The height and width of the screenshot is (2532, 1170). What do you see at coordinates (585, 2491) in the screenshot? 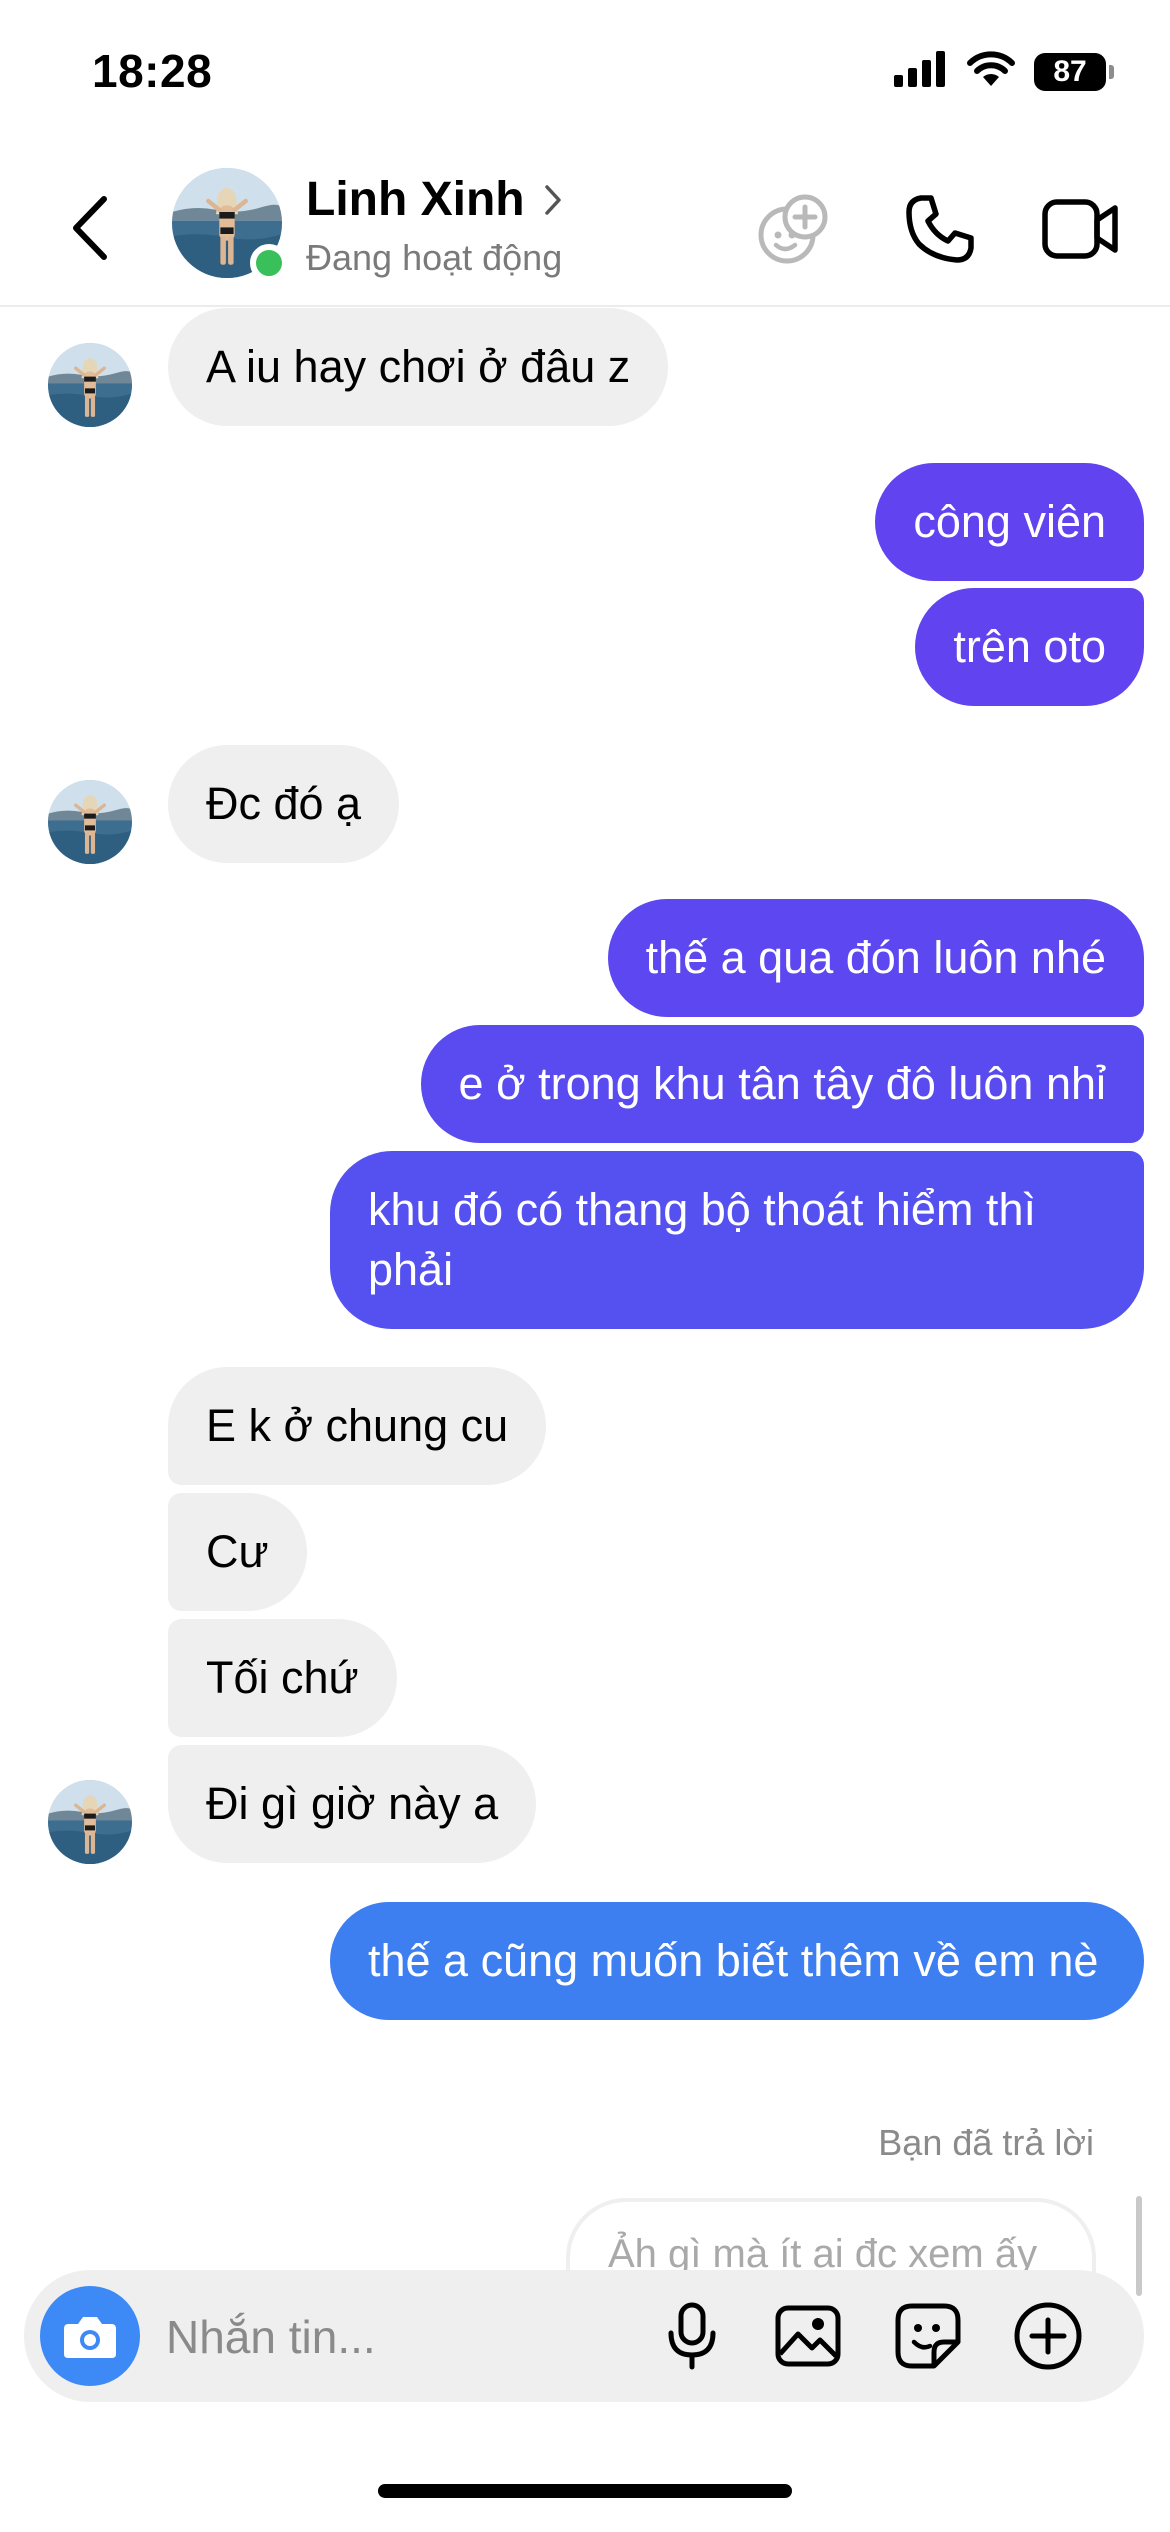
I see `home-indicator` at bounding box center [585, 2491].